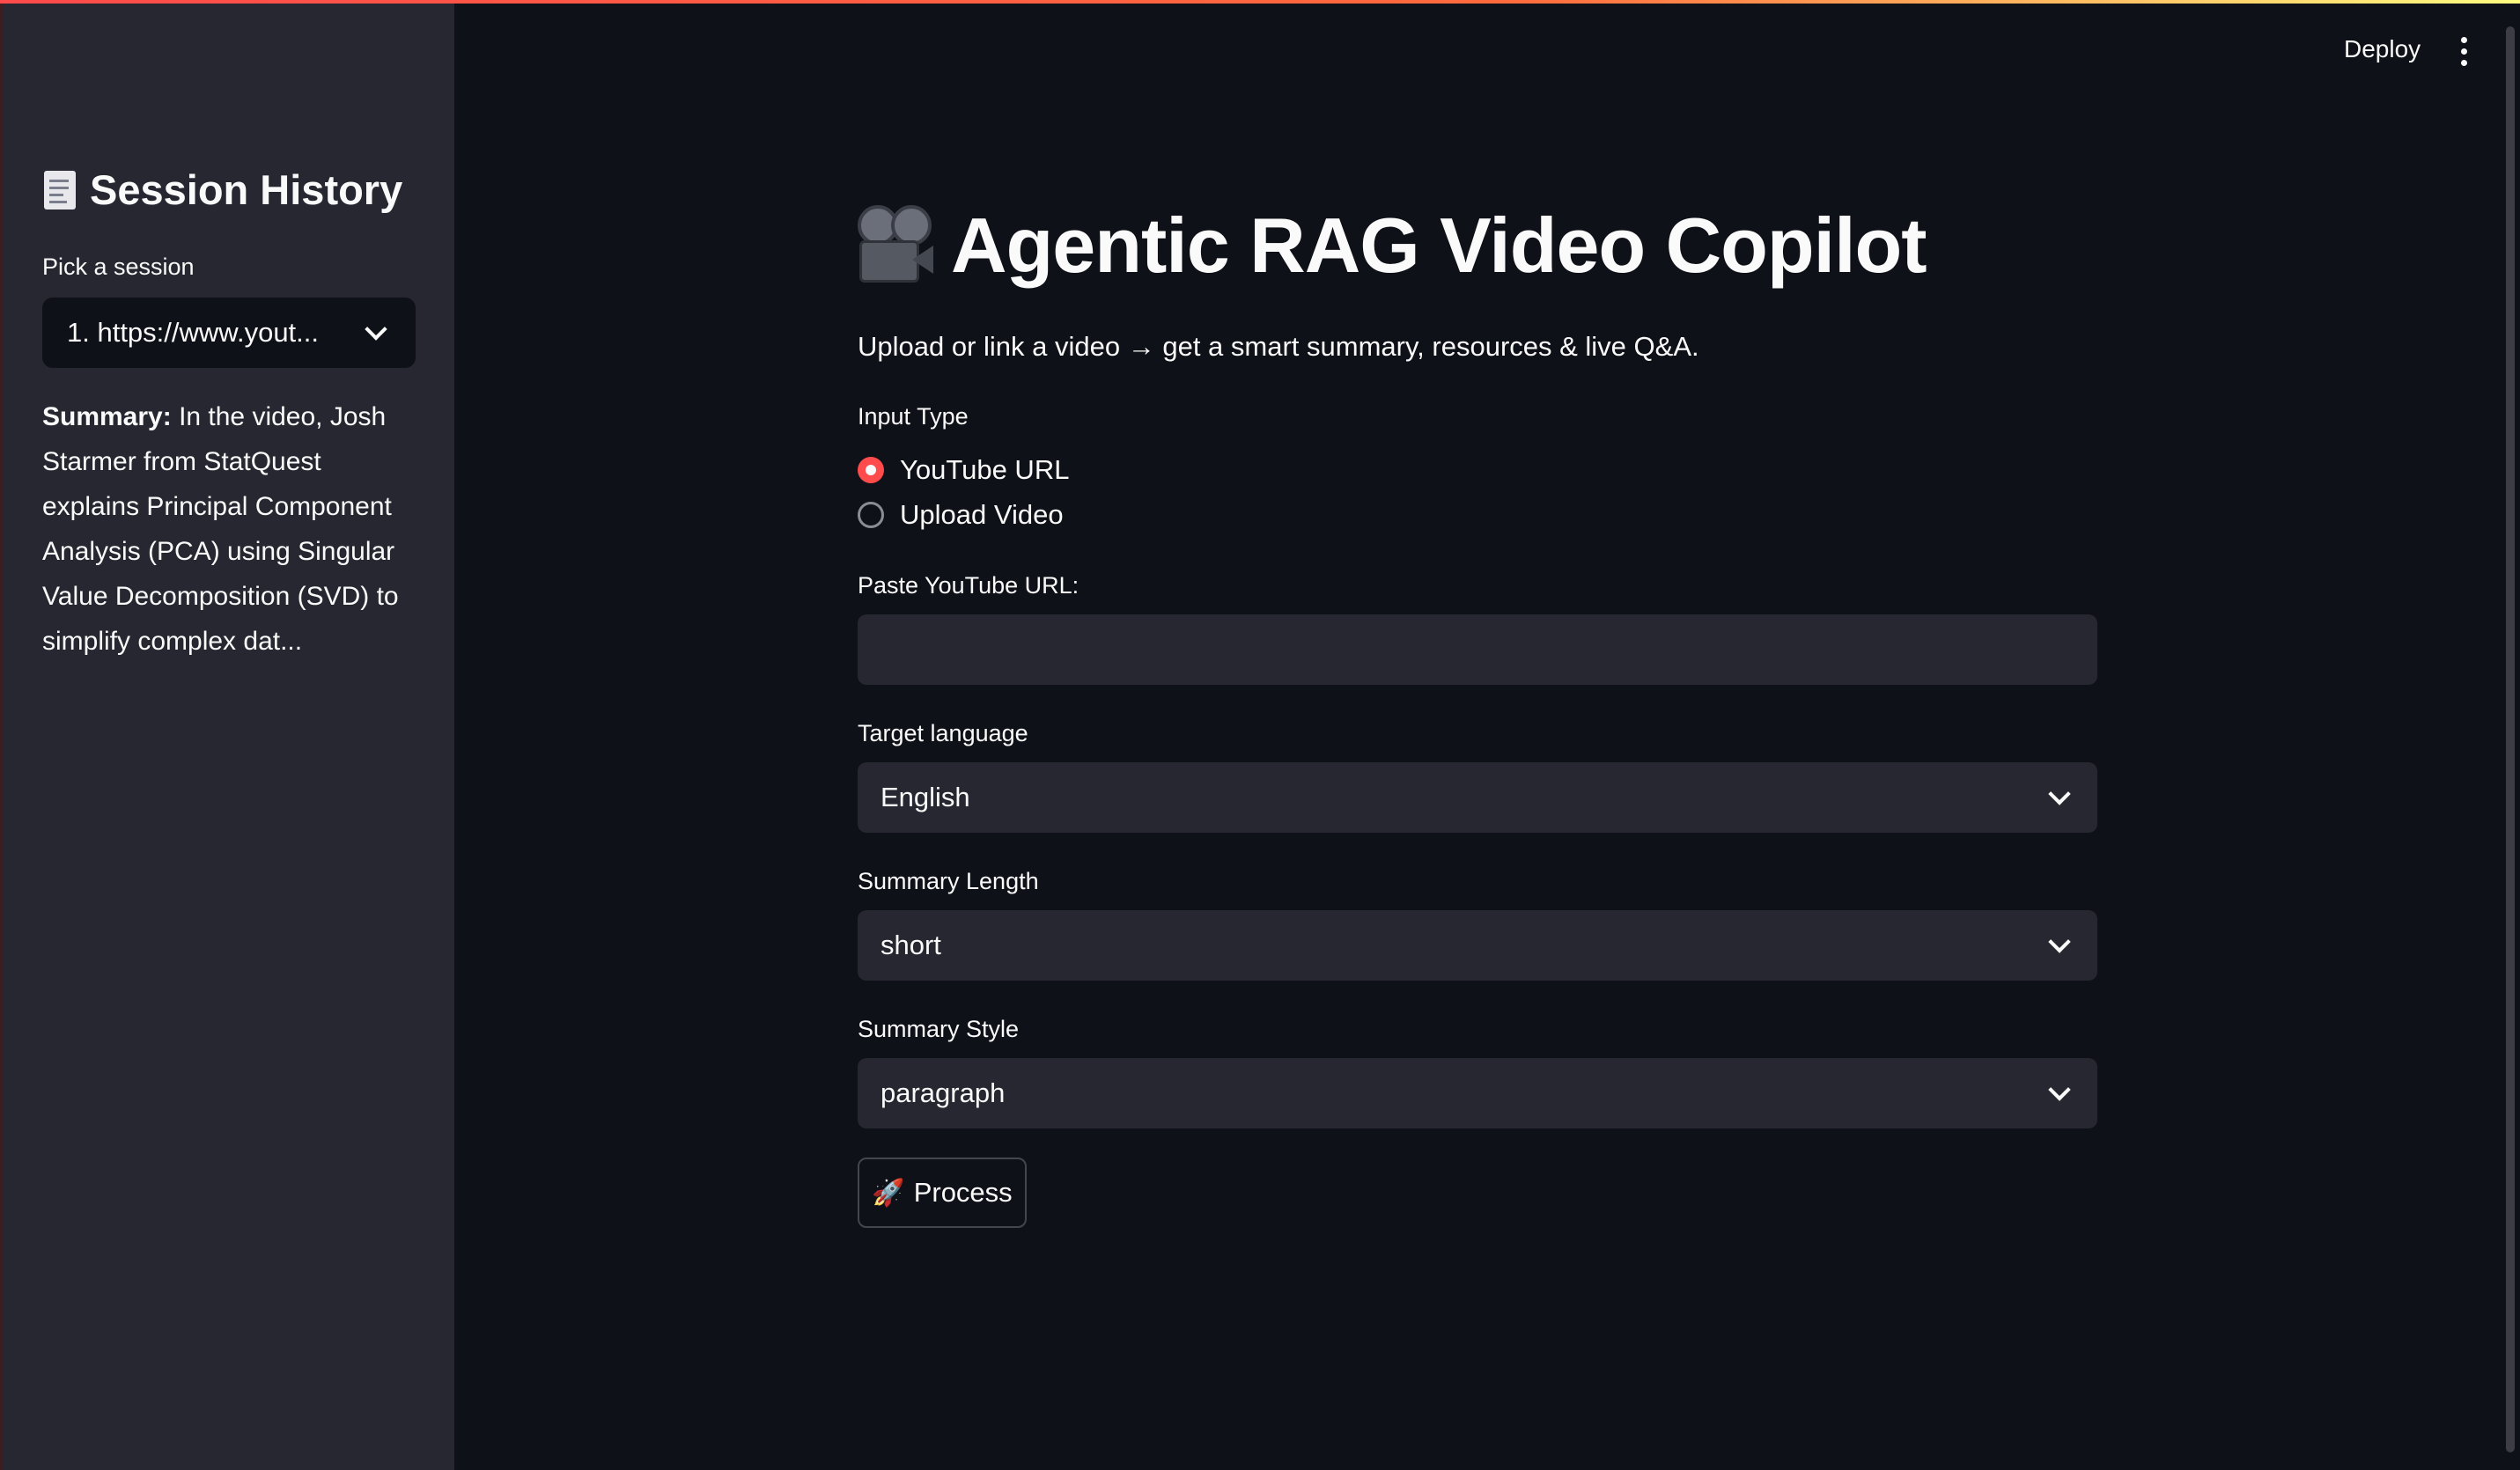 This screenshot has width=2520, height=1470. I want to click on movie-camera-icon, so click(895, 245).